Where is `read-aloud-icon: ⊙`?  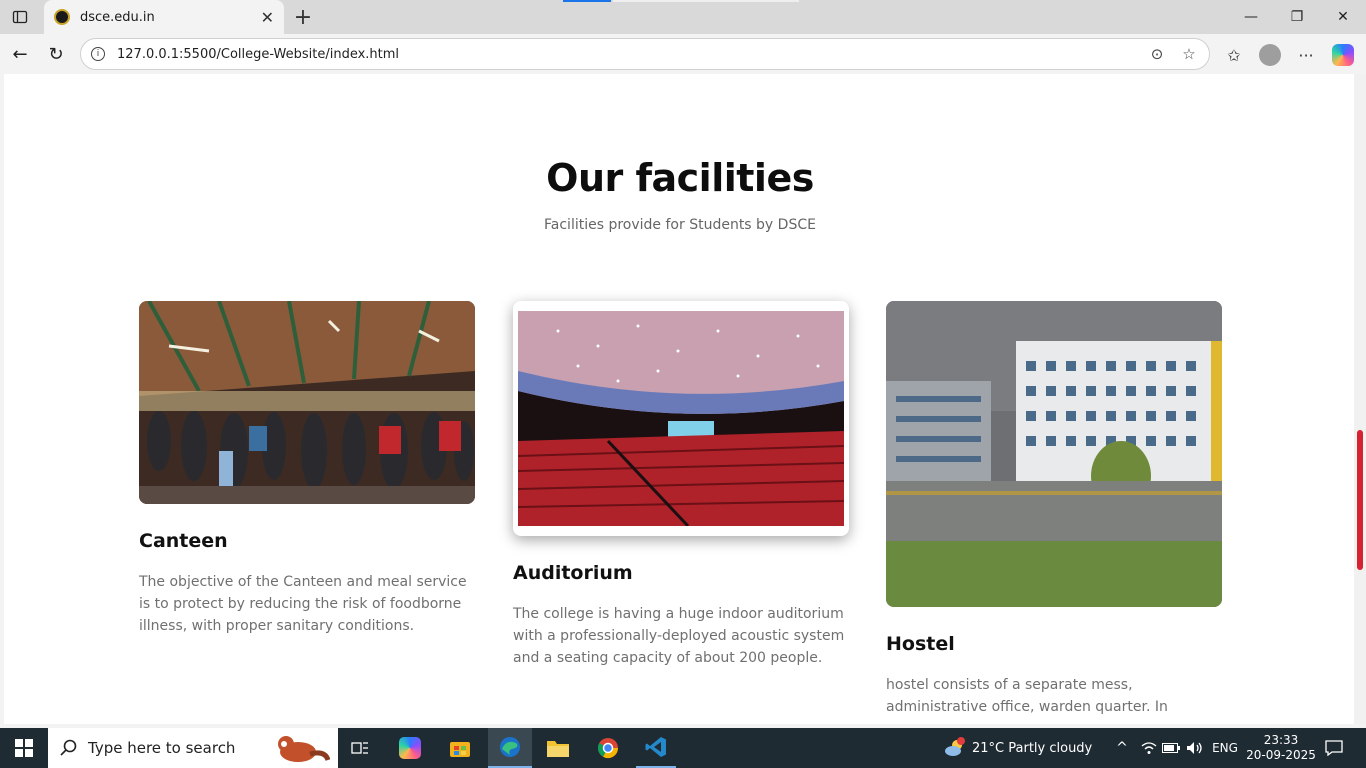
read-aloud-icon: ⊙ is located at coordinates (1157, 54).